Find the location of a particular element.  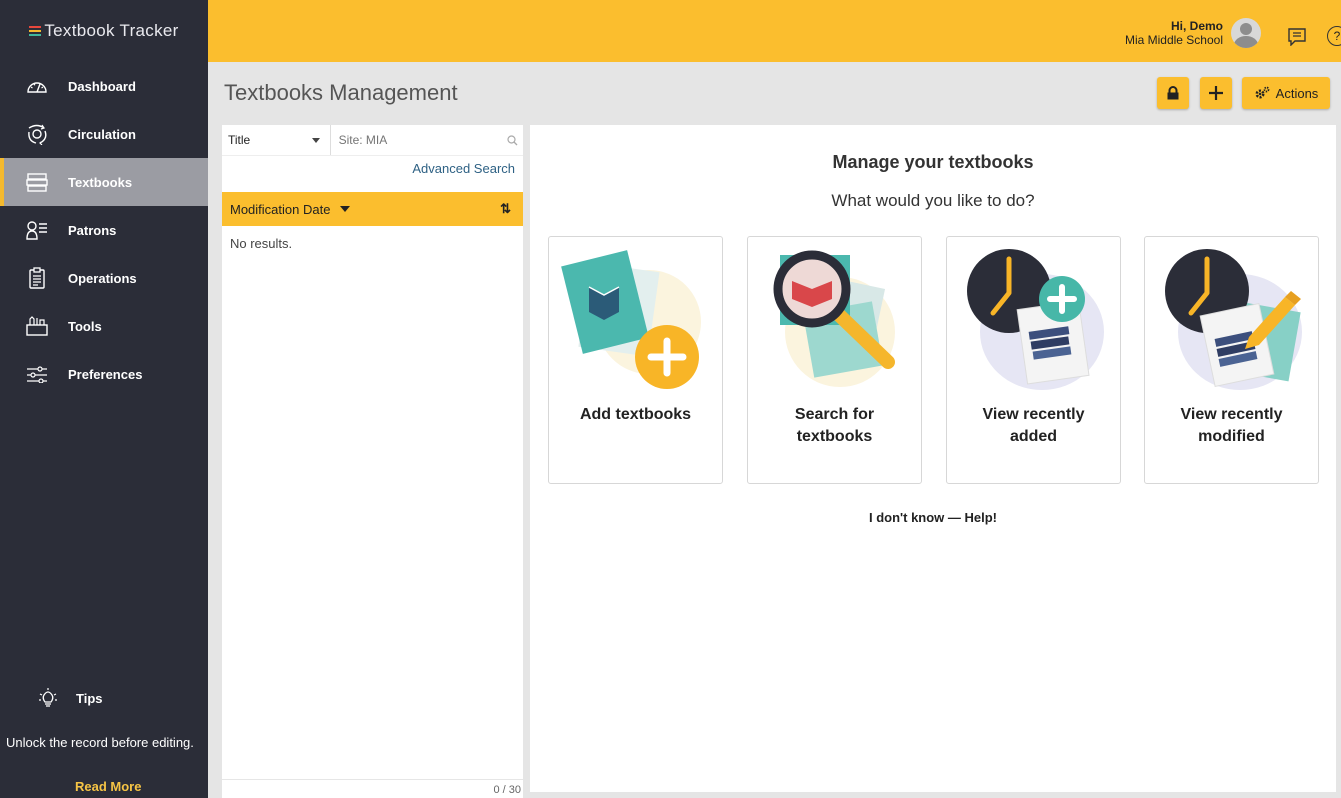

recently-modified-illustration-icon is located at coordinates (1233, 319).